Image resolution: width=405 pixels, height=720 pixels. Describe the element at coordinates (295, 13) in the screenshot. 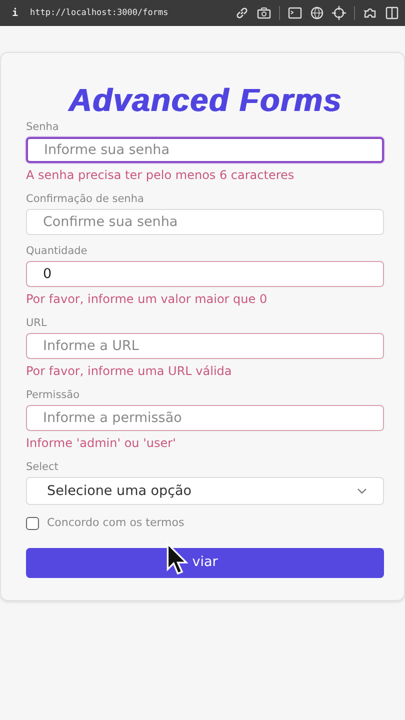

I see `terminal-icon` at that location.